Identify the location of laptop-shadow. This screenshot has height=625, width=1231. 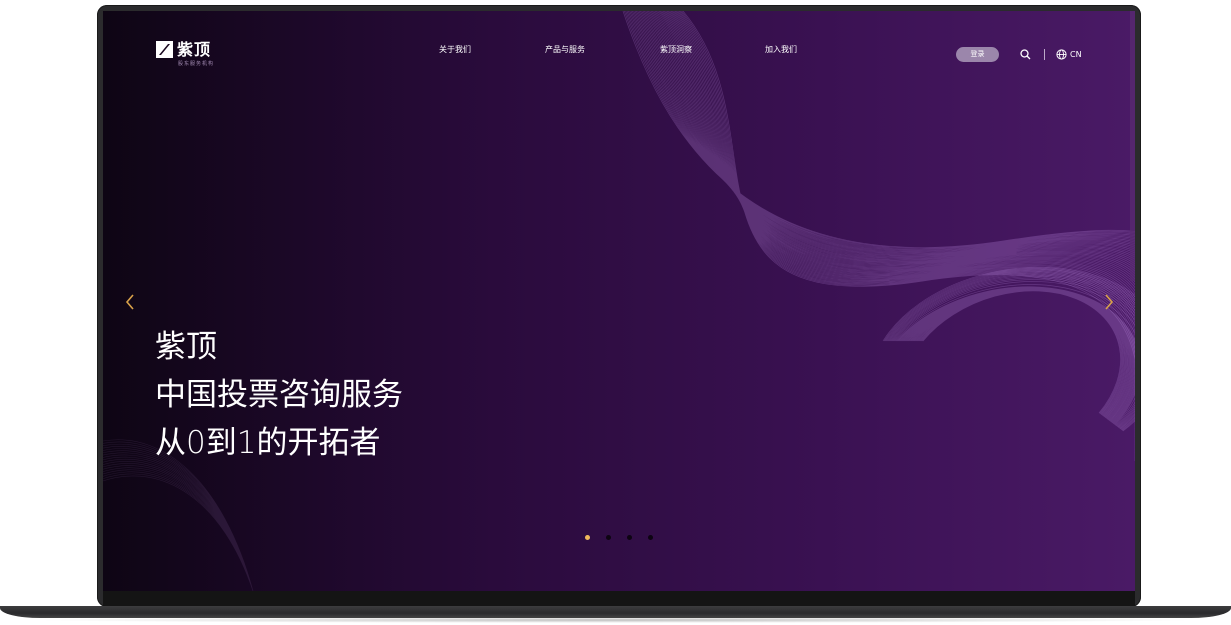
(615, 620).